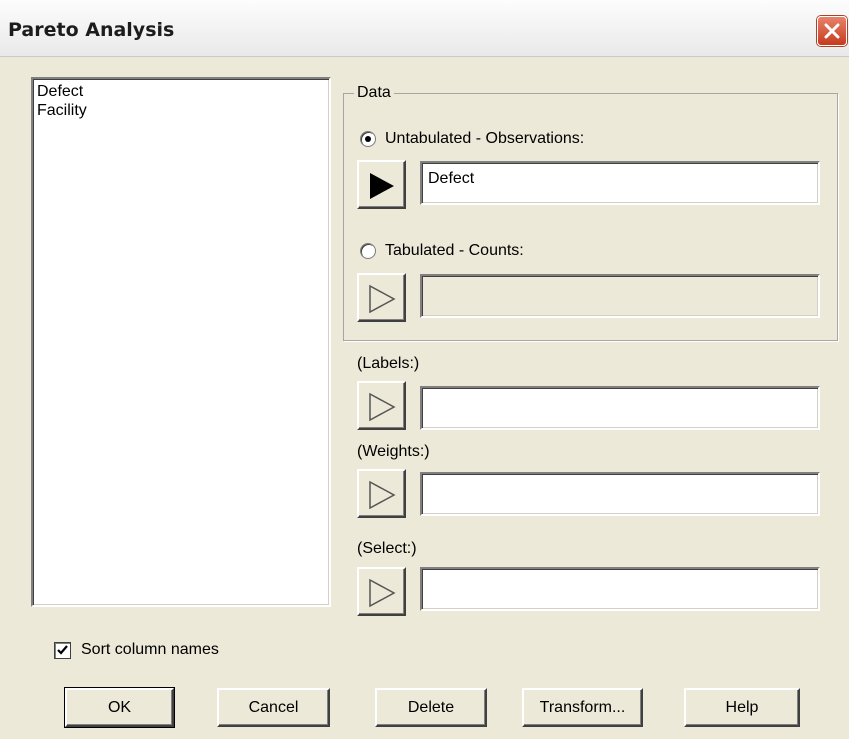  Describe the element at coordinates (620, 296) in the screenshot. I see `counts-field` at that location.